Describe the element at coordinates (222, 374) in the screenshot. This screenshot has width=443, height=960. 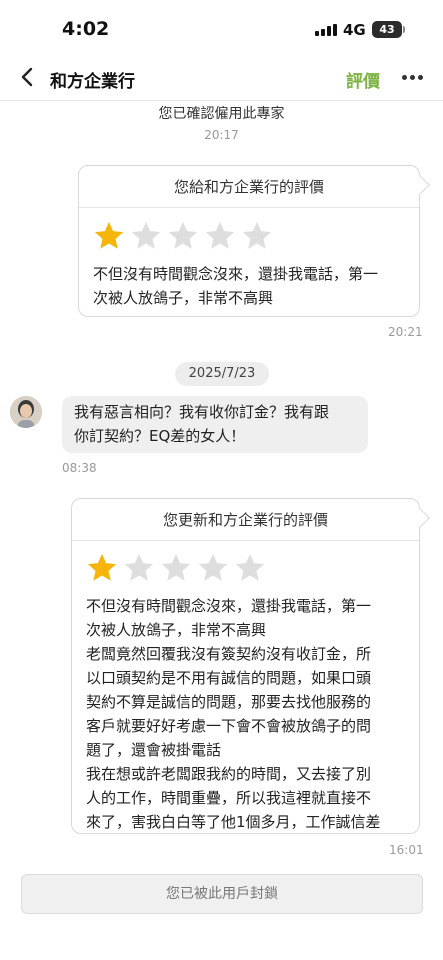
I see `date-divider: 2025/7/23` at that location.